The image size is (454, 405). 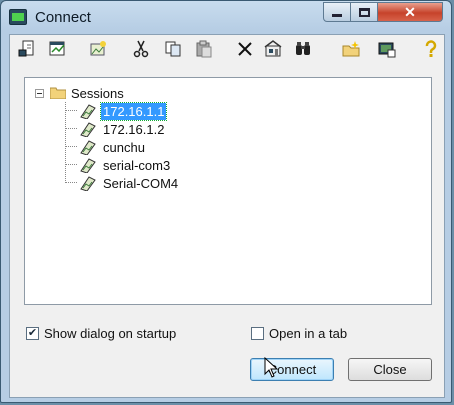 I want to click on new-folder-icon, so click(x=351, y=49).